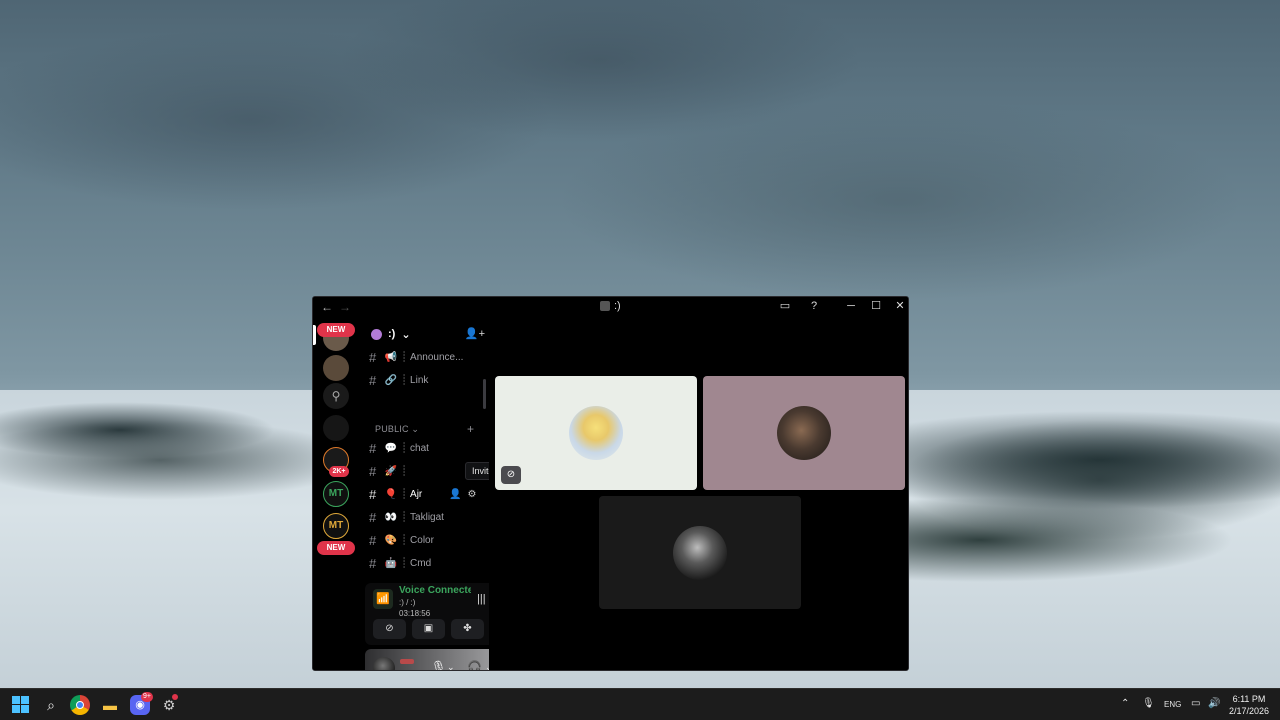 This screenshot has height=720, width=1280. Describe the element at coordinates (407, 602) in the screenshot. I see `voice-channel-path: :) / :)` at that location.